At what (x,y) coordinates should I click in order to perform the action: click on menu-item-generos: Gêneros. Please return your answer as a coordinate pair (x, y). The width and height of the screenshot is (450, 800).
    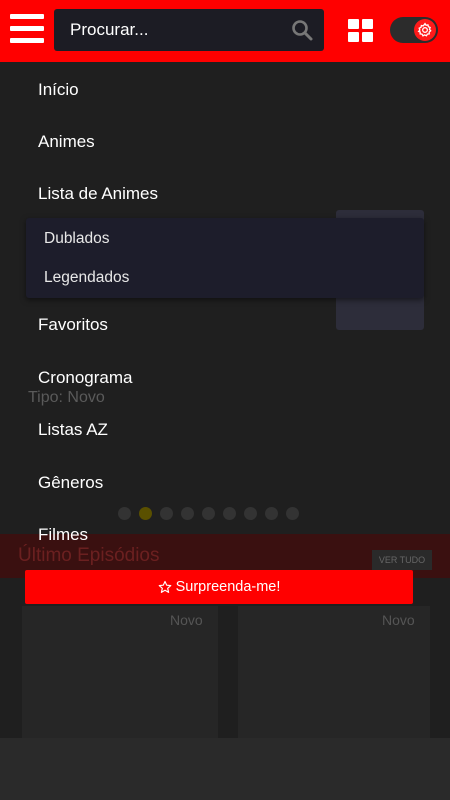
    Looking at the image, I should click on (70, 483).